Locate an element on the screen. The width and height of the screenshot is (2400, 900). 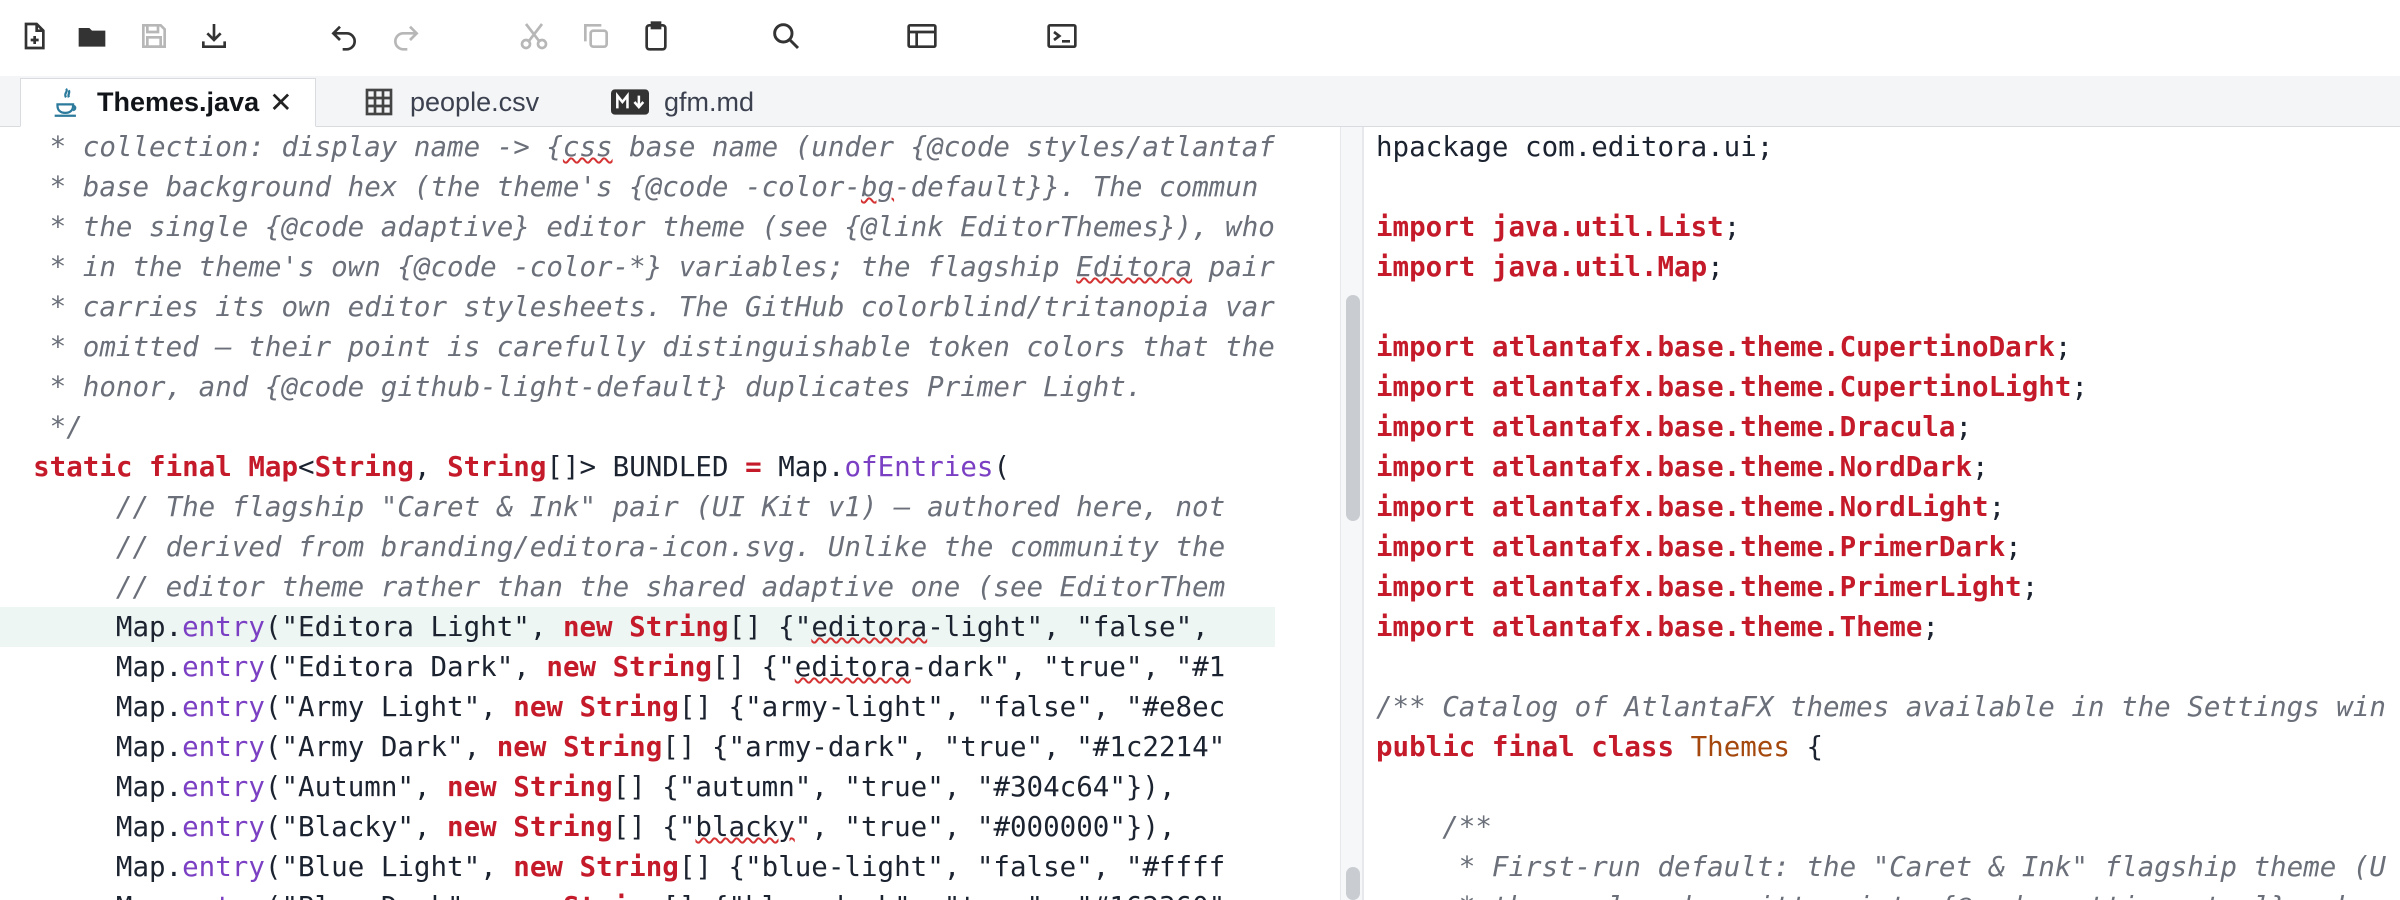
code-line: import java.util.Map; is located at coordinates (1881, 267).